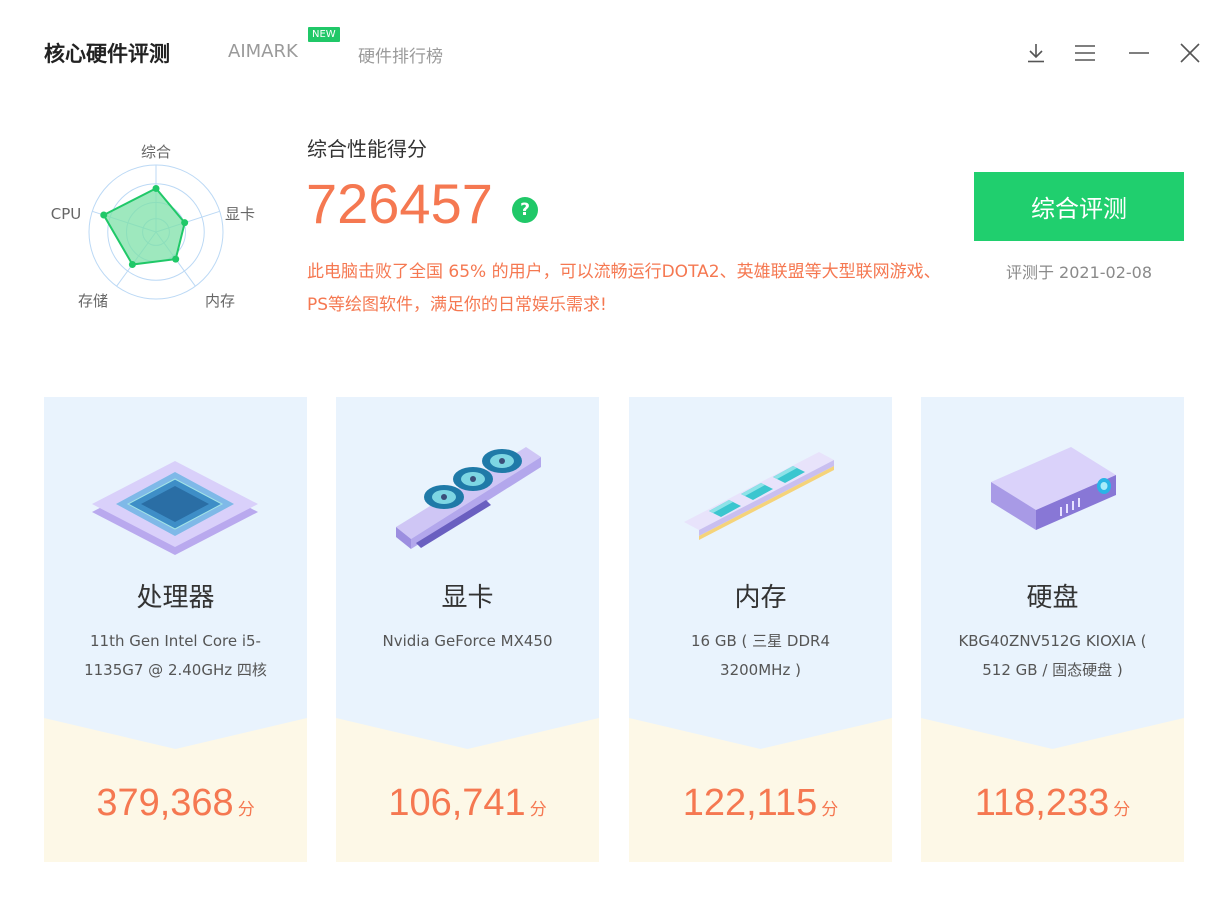 The width and height of the screenshot is (1226, 899). I want to click on tab-aimark: AIMARK NEW, so click(284, 44).